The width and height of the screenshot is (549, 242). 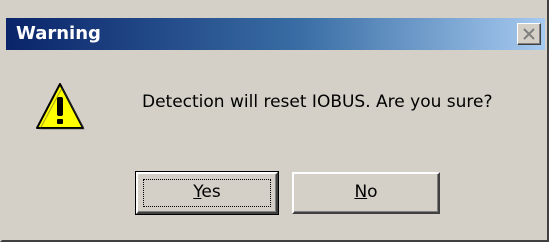 I want to click on close-icon, so click(x=529, y=34).